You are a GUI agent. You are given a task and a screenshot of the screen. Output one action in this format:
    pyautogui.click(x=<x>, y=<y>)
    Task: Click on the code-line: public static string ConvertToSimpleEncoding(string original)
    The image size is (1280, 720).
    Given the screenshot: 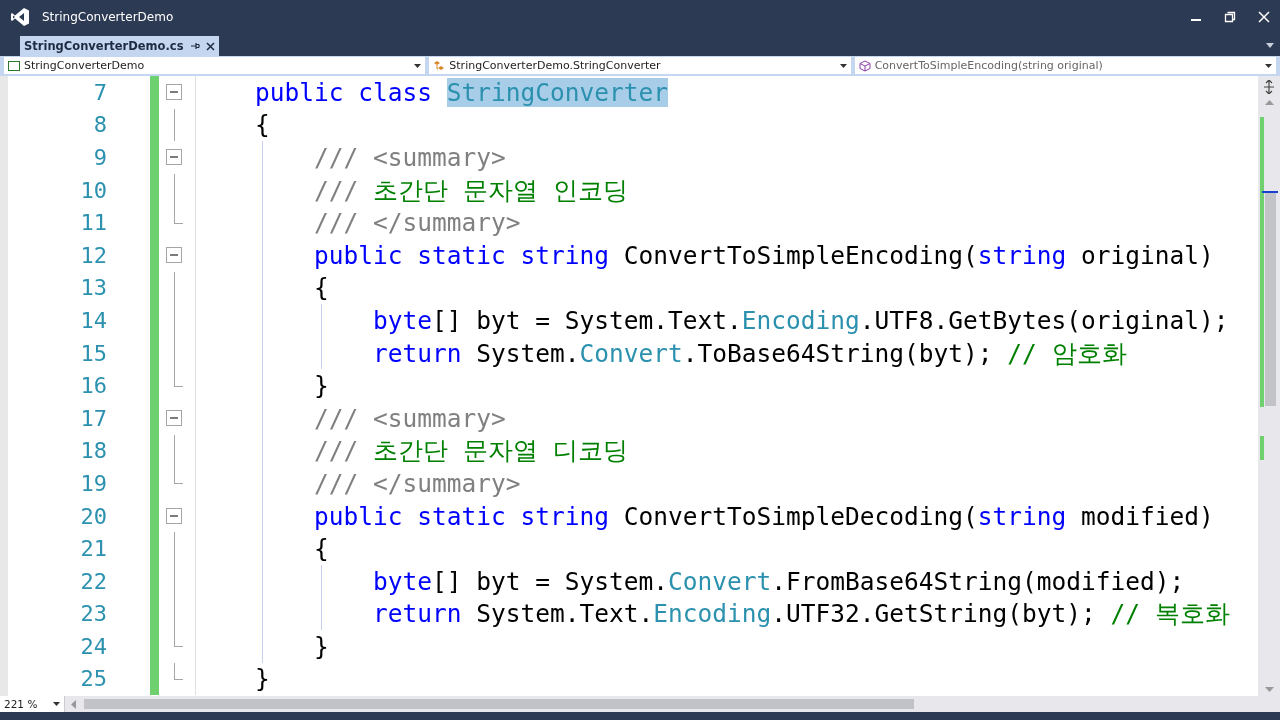 What is the action you would take?
    pyautogui.click(x=764, y=255)
    